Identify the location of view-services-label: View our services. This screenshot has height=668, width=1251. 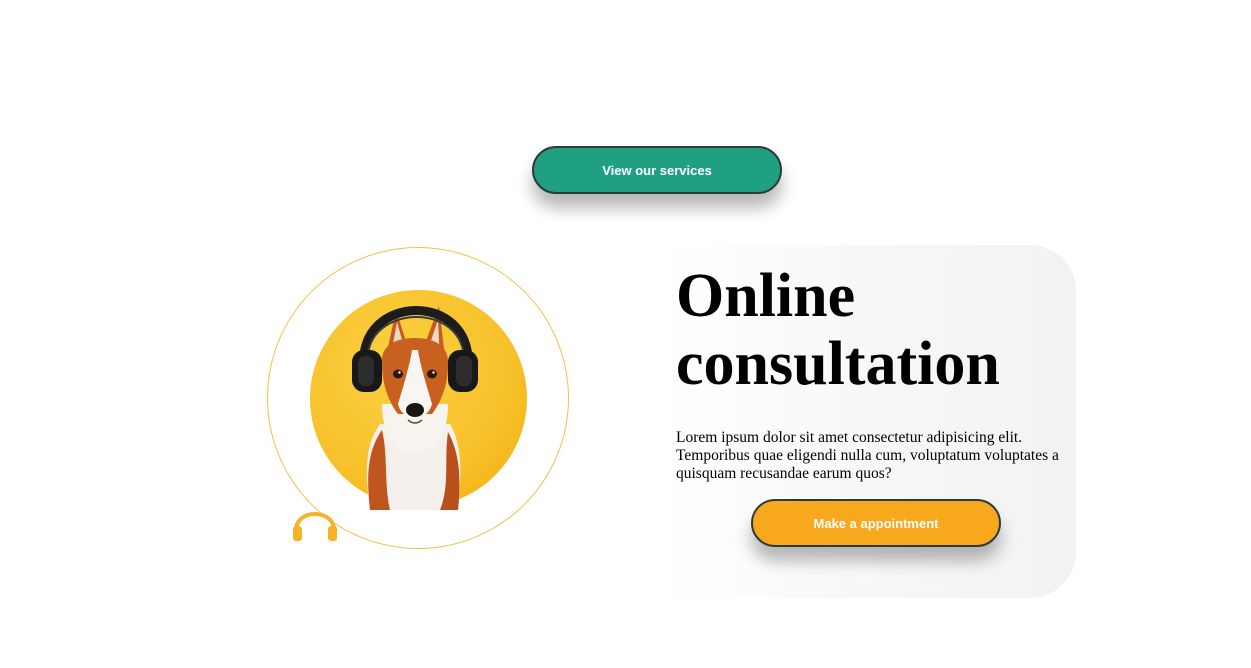
(657, 170).